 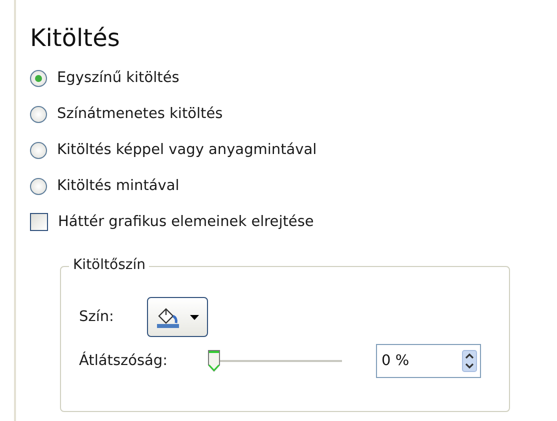 What do you see at coordinates (118, 78) in the screenshot?
I see `radio-label: Egyszínű kitöltés` at bounding box center [118, 78].